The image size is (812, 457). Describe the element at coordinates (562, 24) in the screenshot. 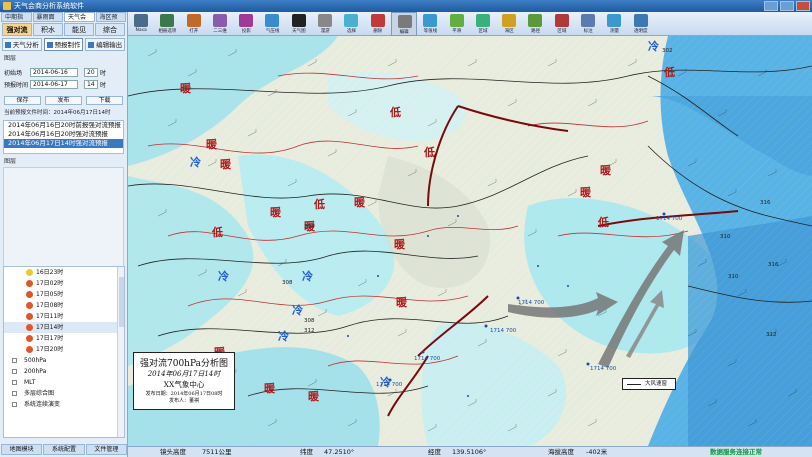

I see `tool-region-button: 区域` at that location.